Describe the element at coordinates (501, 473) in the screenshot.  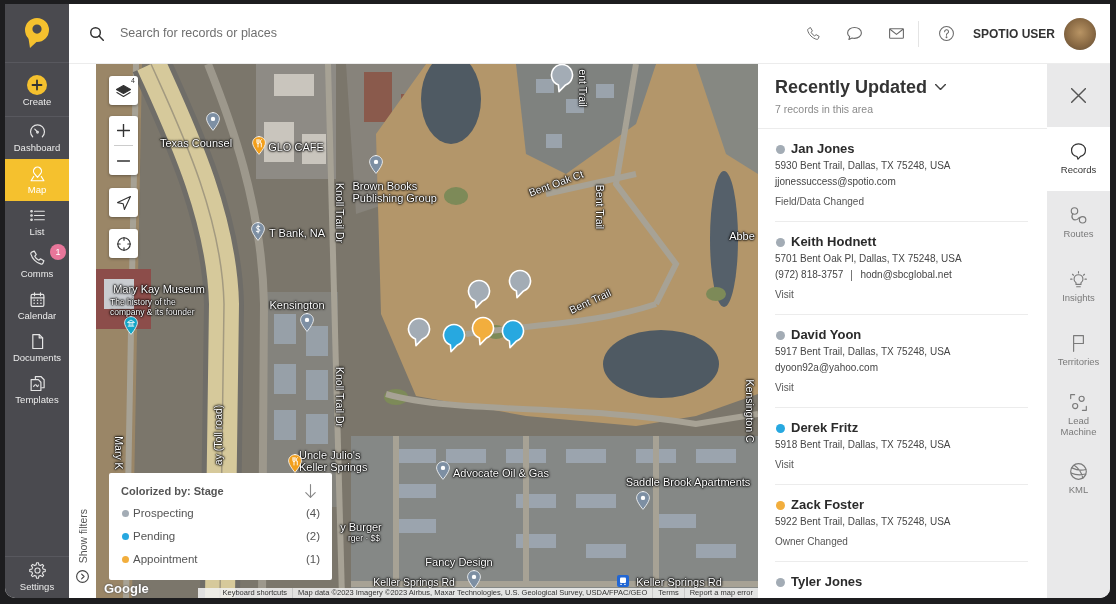
I see `place-label: Advocate Oil & Gas` at that location.